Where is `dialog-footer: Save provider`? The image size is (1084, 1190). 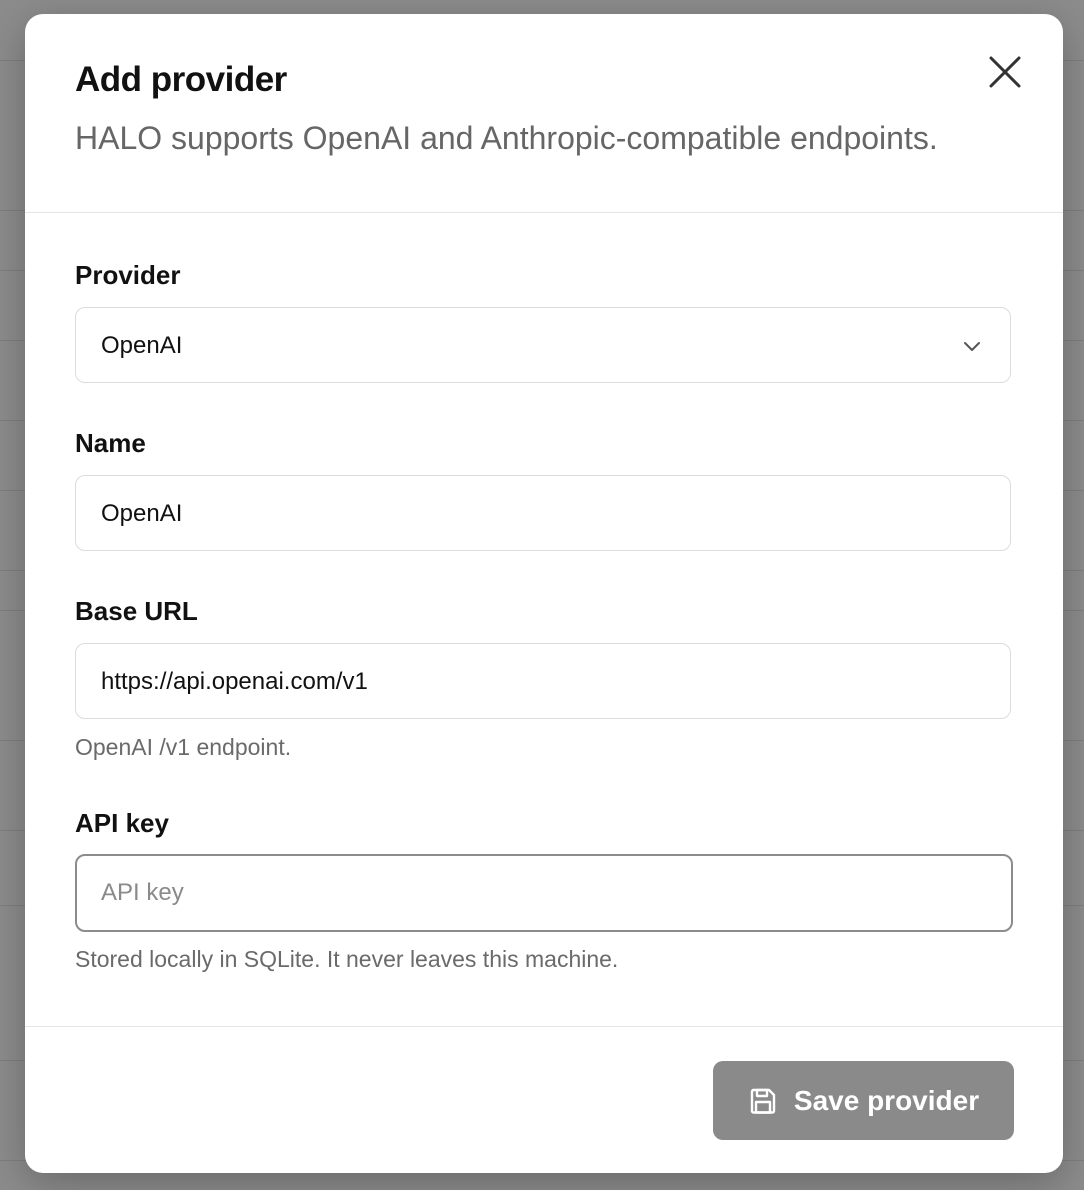 dialog-footer: Save provider is located at coordinates (544, 1099).